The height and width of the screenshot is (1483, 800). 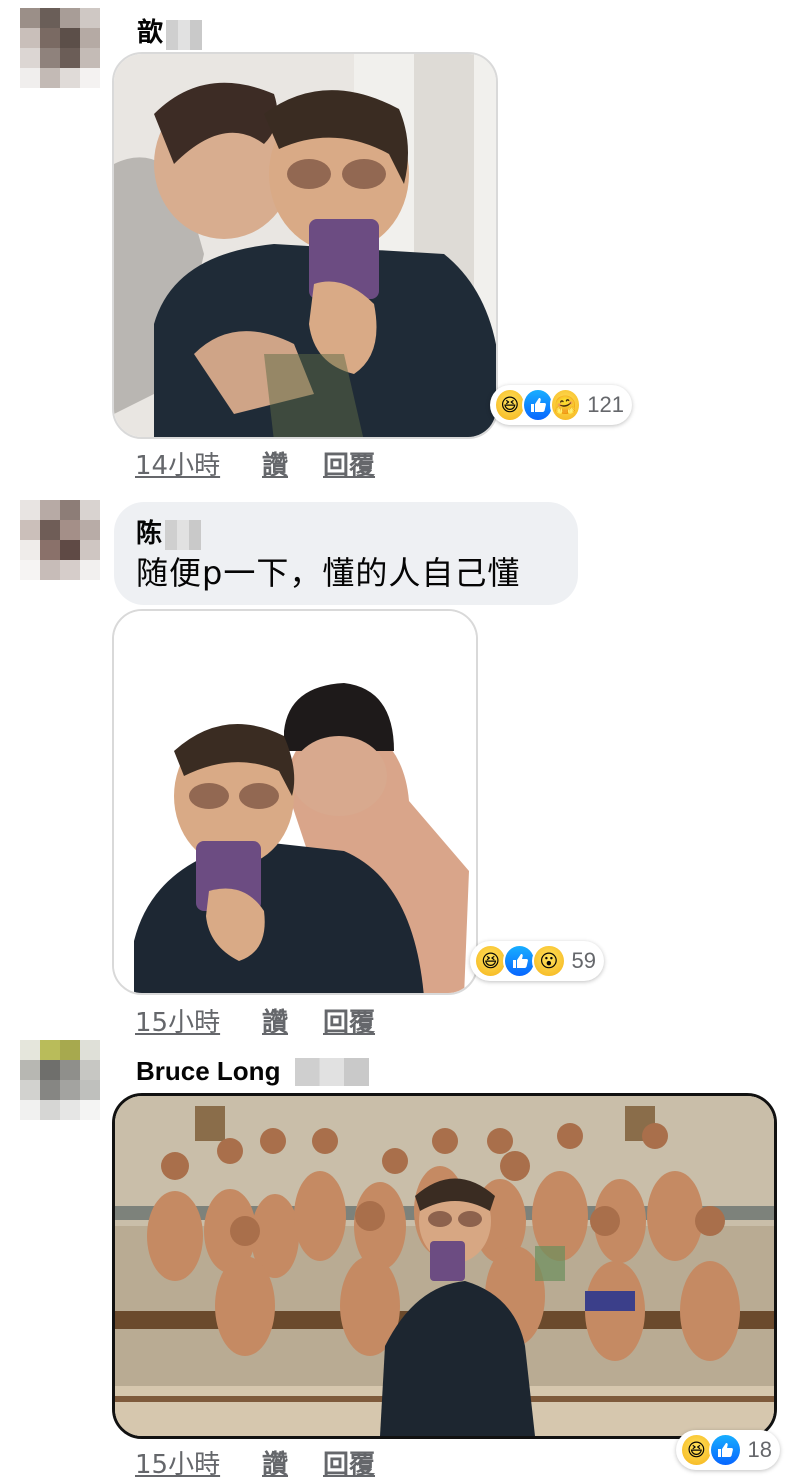 I want to click on photo-edited-two-men, so click(x=295, y=802).